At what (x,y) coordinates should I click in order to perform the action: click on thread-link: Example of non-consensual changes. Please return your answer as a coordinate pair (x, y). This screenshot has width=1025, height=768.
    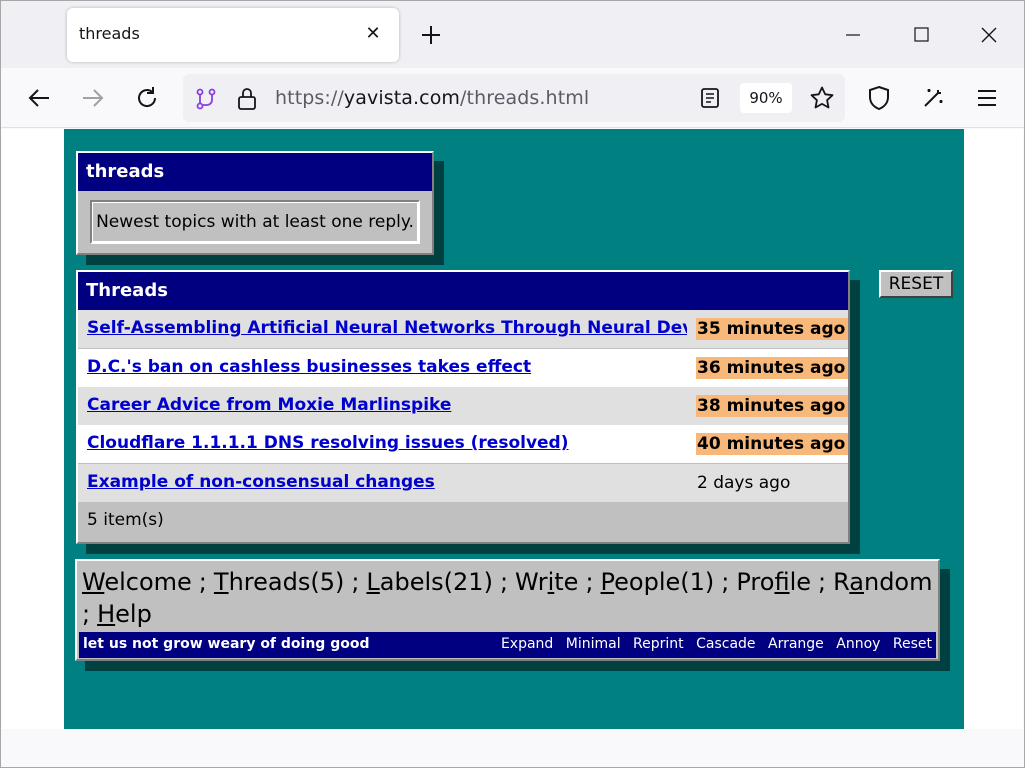
    Looking at the image, I should click on (387, 482).